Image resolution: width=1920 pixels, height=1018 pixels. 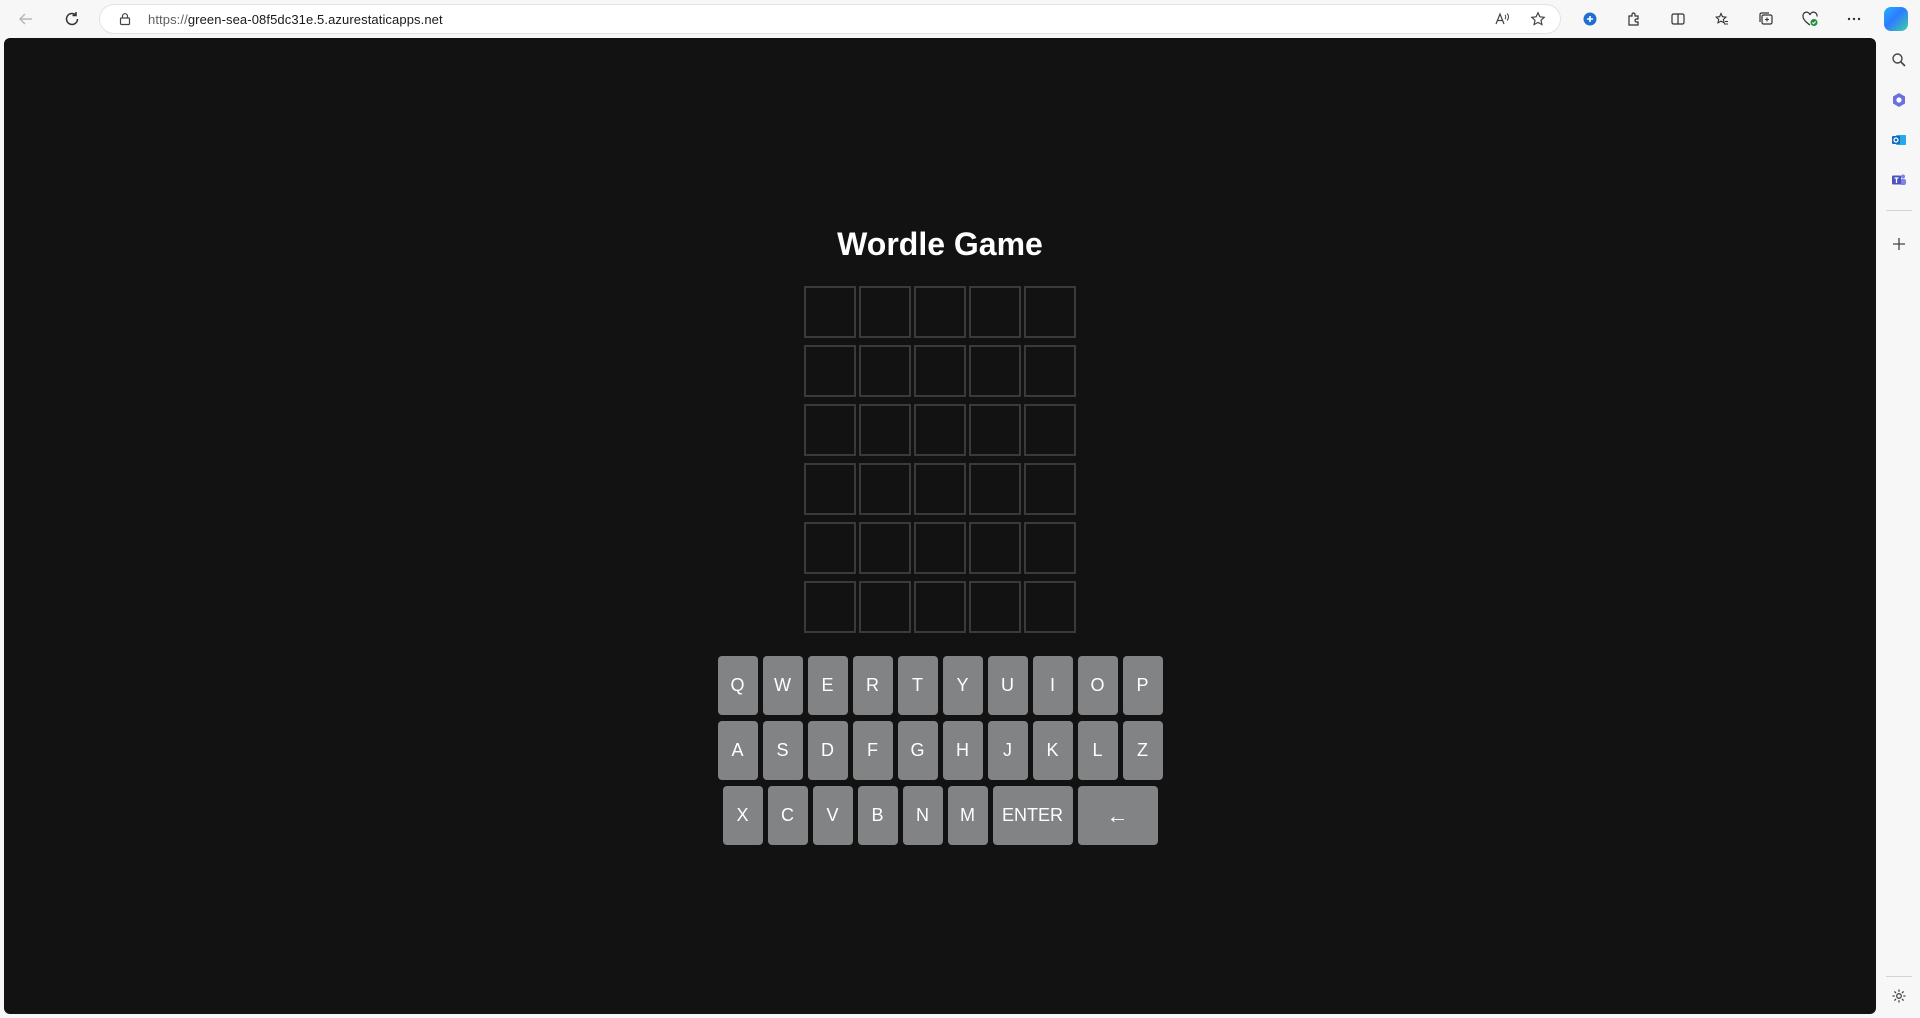 I want to click on keyboard-row: QWERTYUIOP, so click(x=940, y=685).